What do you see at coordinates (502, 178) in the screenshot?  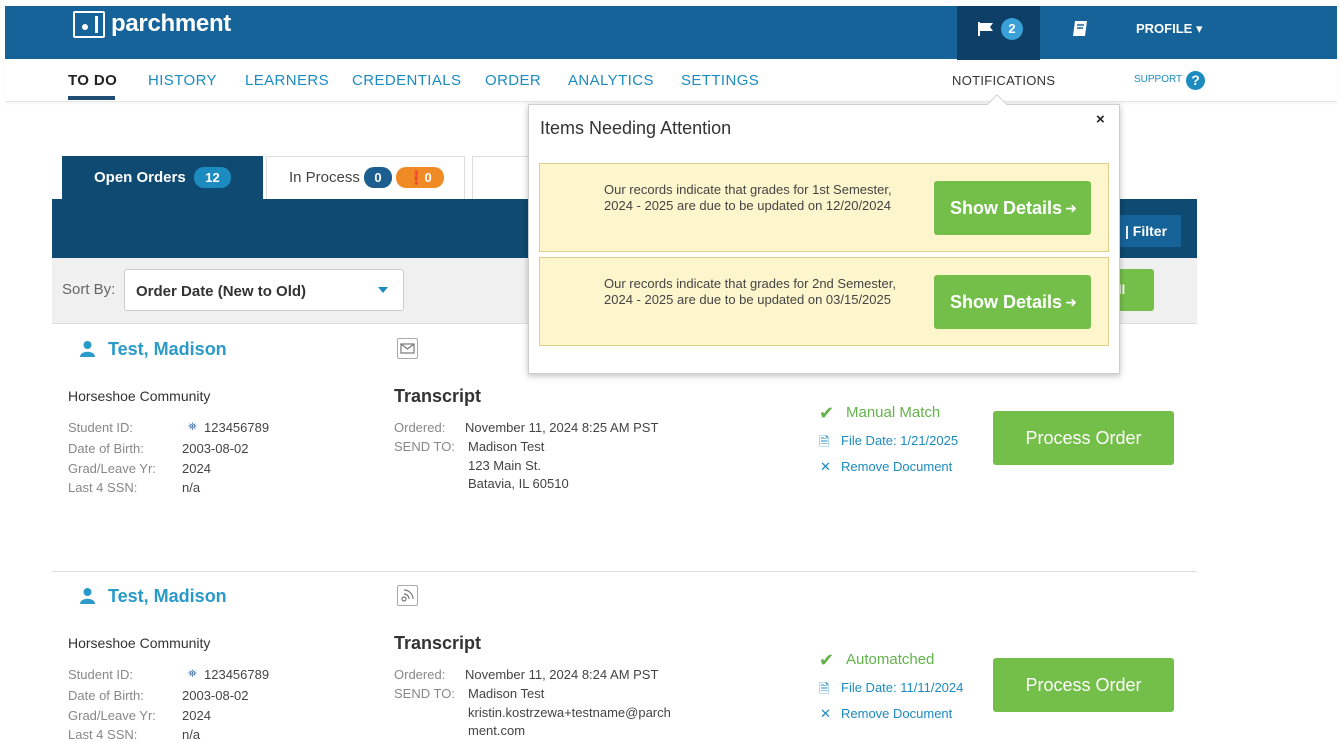 I see `tab-third` at bounding box center [502, 178].